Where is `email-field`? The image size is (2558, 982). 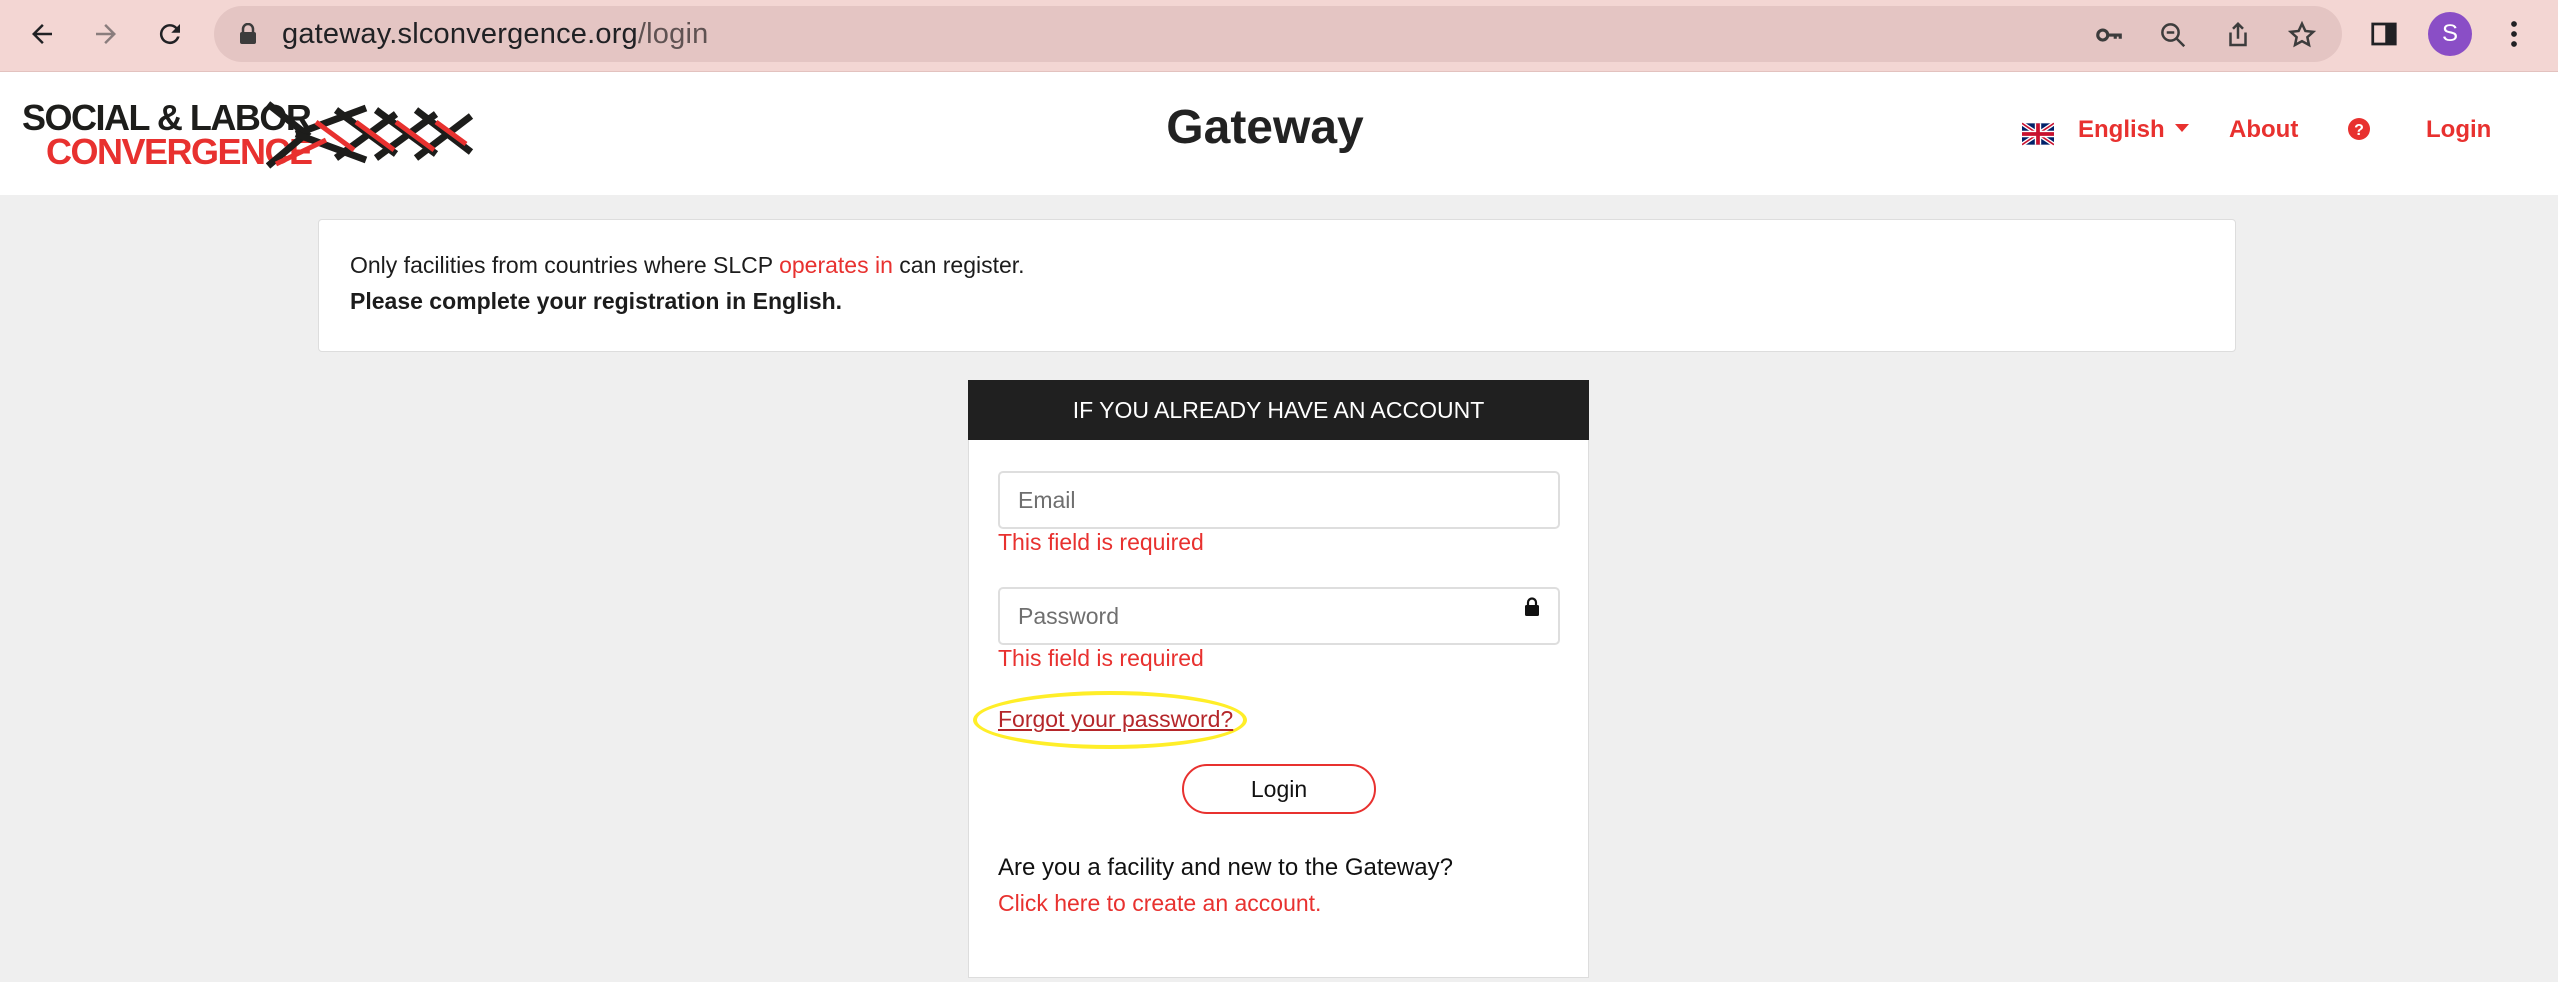 email-field is located at coordinates (1279, 500).